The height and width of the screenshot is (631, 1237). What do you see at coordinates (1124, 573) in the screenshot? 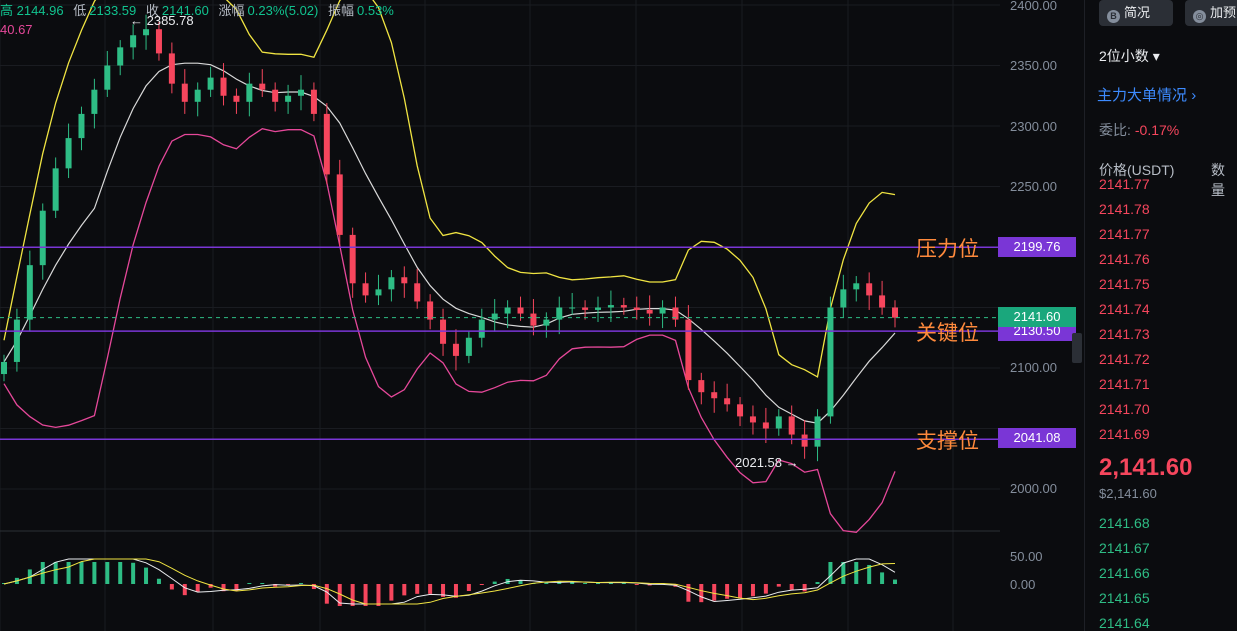
I see `bid-row: 2141.66` at bounding box center [1124, 573].